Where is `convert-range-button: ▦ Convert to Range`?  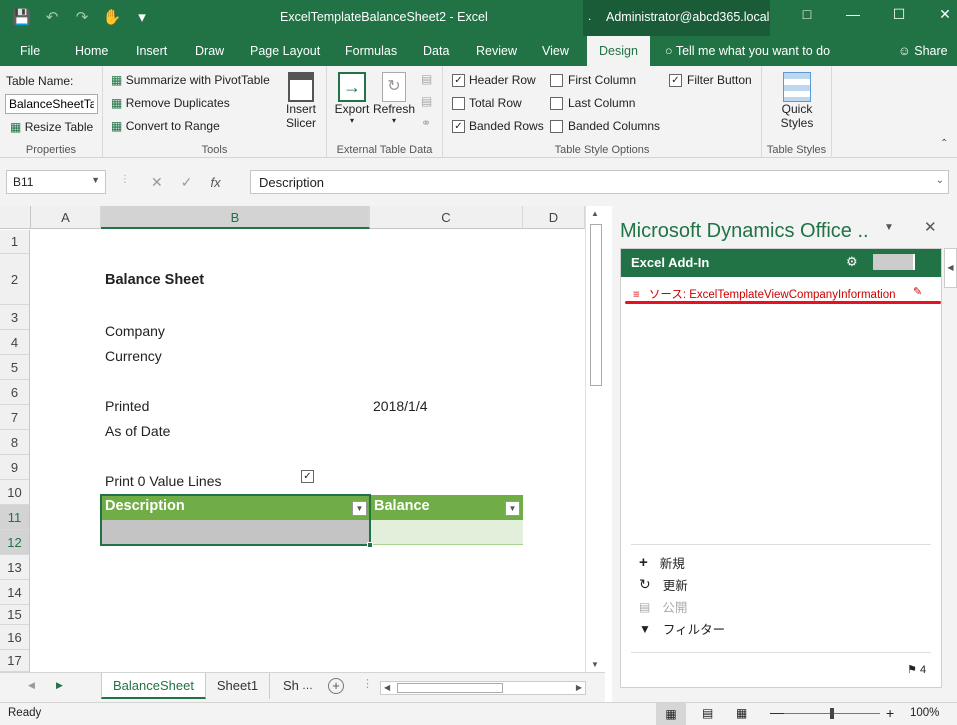
convert-range-button: ▦ Convert to Range is located at coordinates (165, 126).